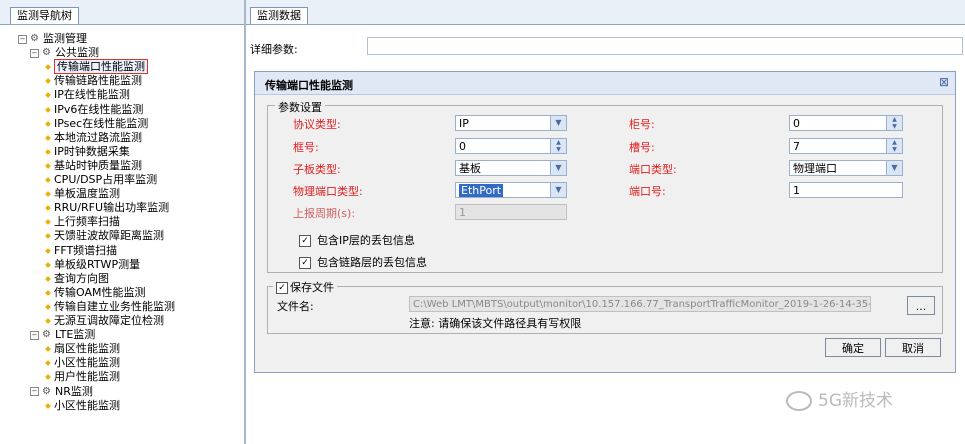  I want to click on tree-item-label: NR监测, so click(74, 391).